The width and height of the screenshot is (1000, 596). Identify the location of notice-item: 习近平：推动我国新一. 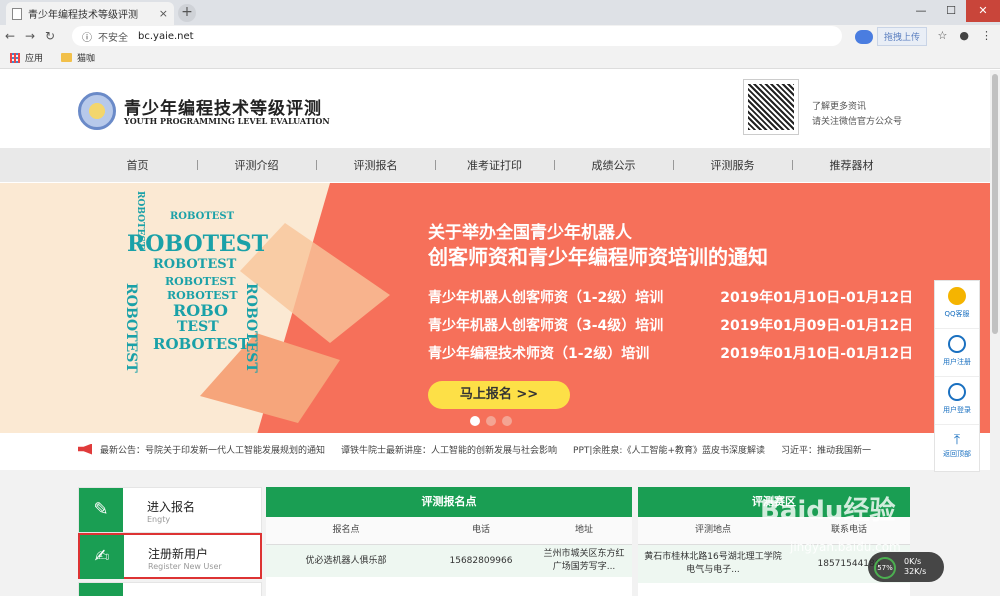
(826, 449).